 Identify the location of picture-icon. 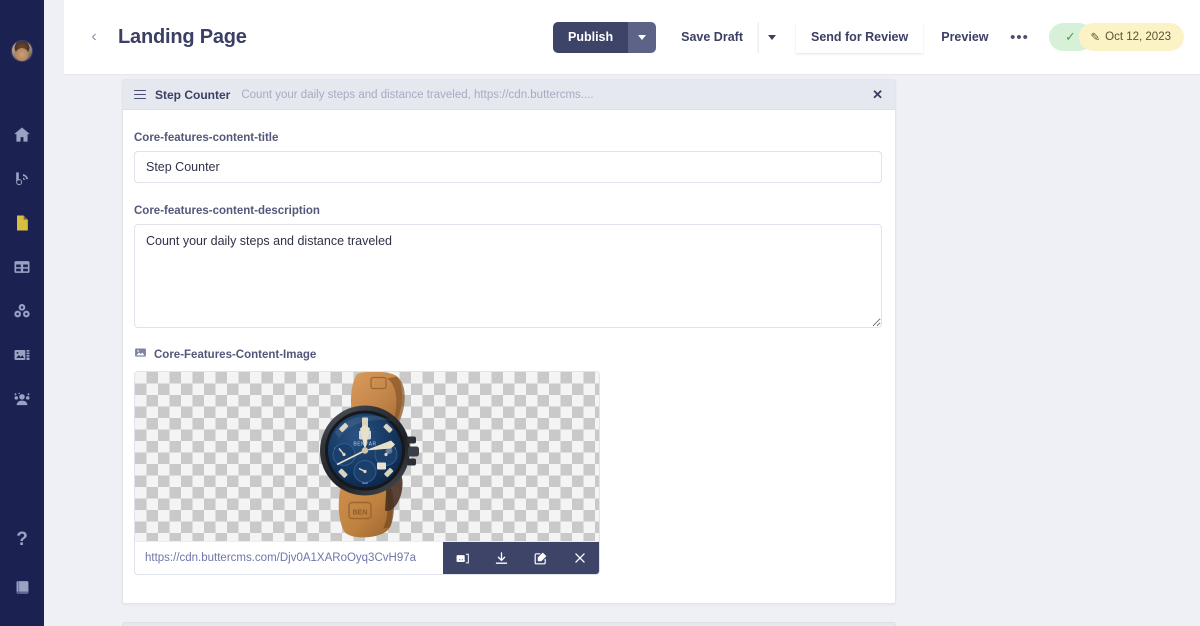
(140, 355).